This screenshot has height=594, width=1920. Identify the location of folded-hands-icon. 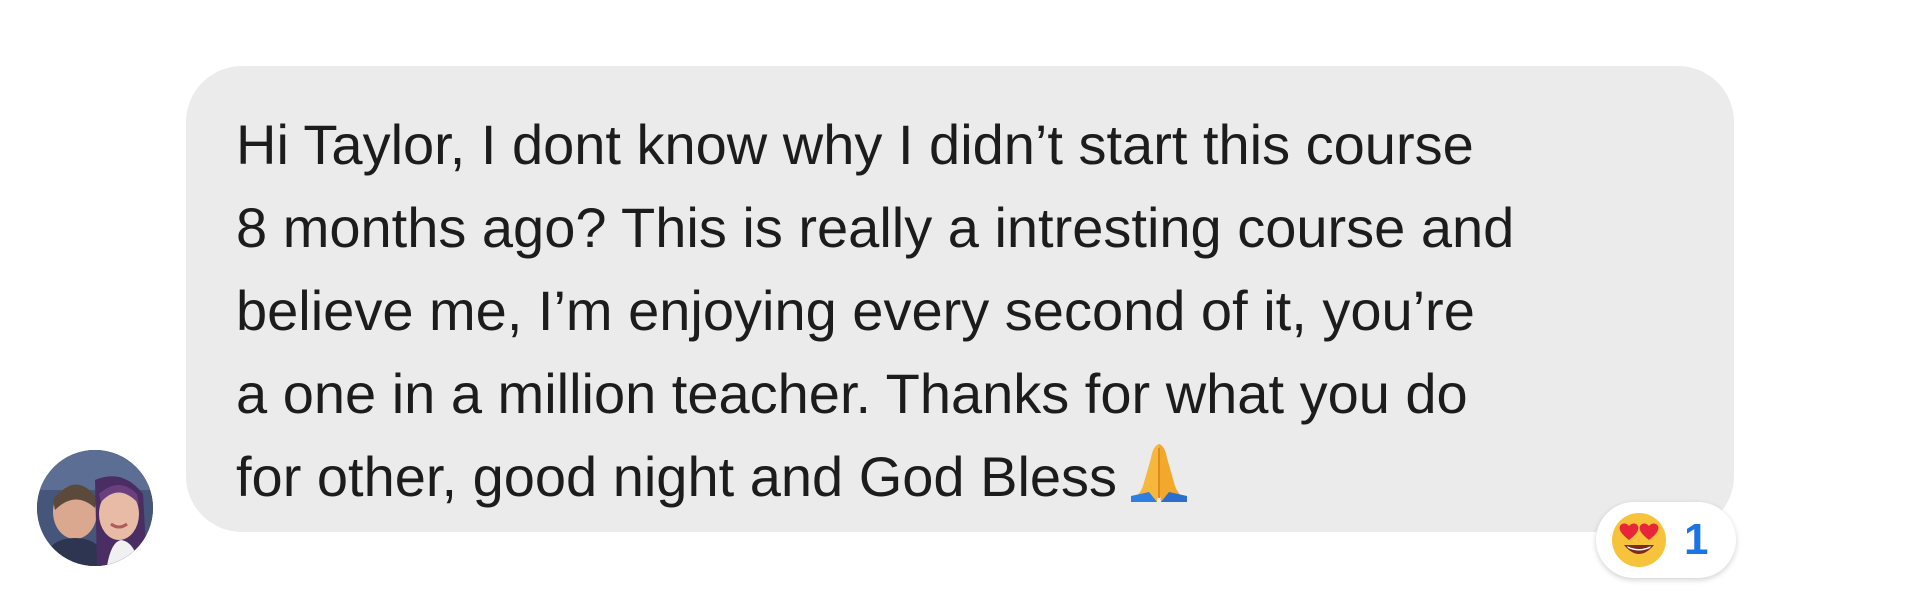
(1159, 472).